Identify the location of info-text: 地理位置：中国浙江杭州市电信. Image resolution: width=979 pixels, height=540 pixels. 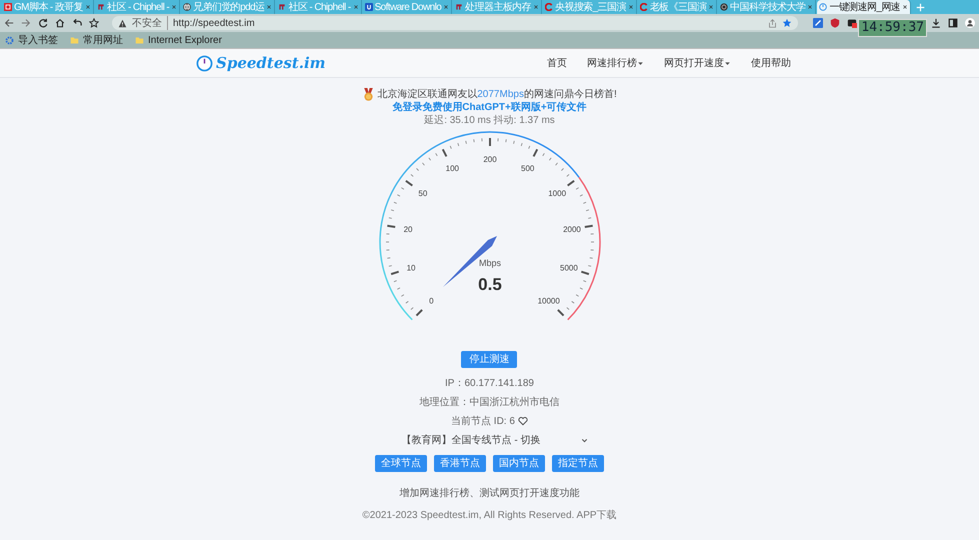
(489, 402).